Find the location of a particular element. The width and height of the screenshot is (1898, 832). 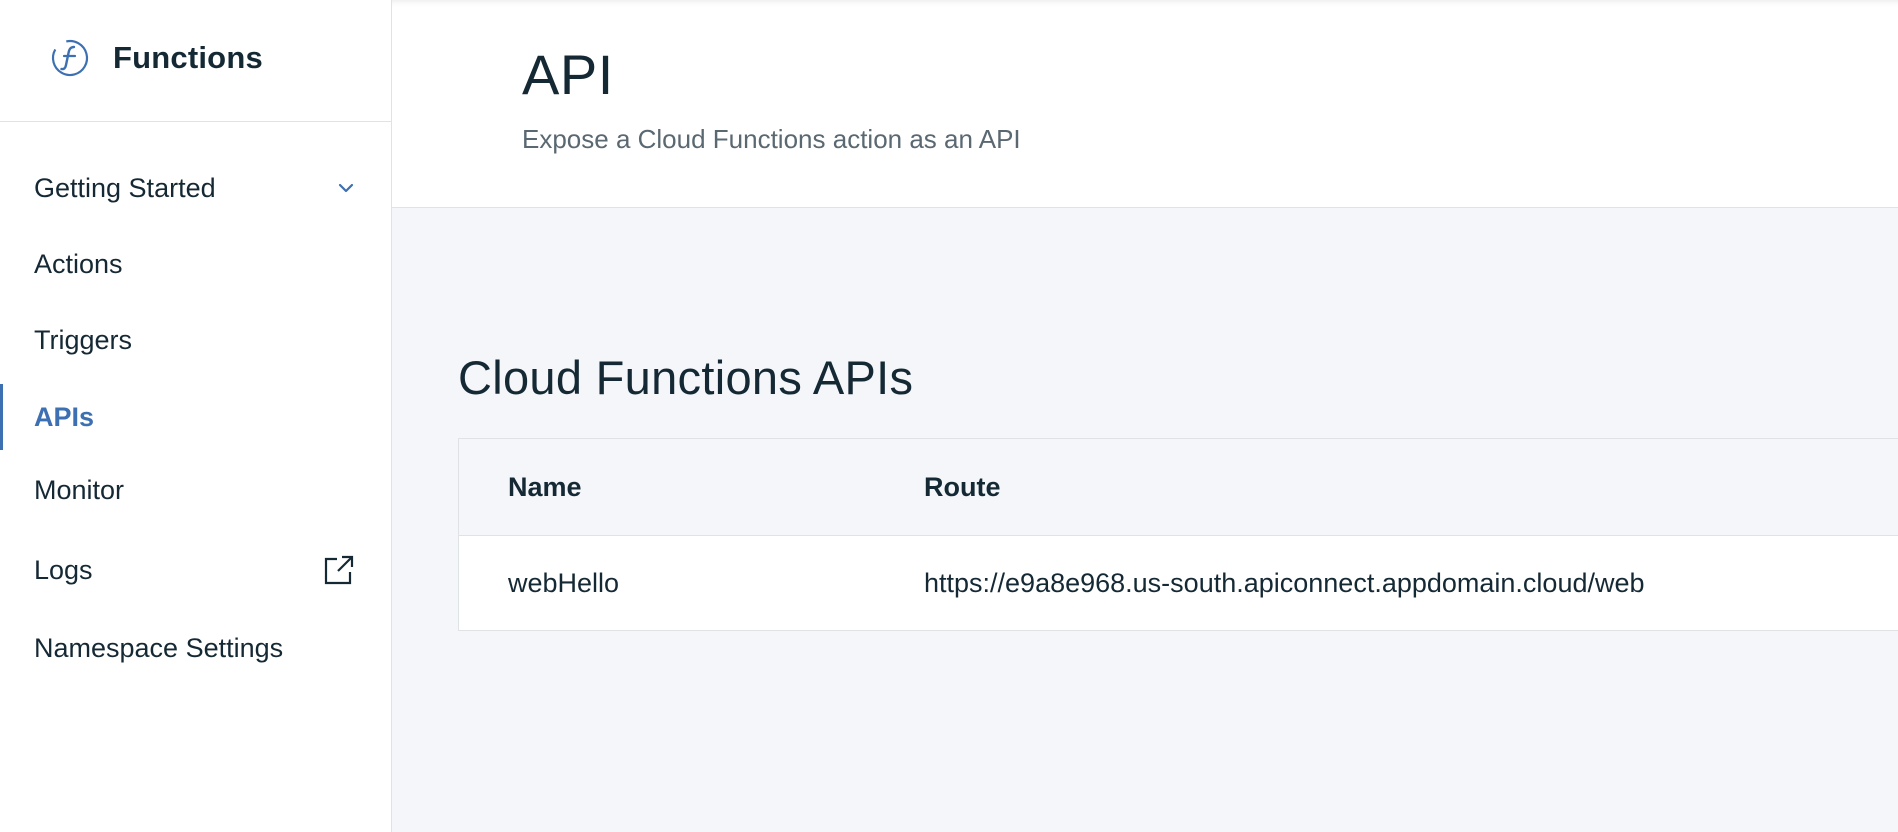

sidebar-title: Functions is located at coordinates (188, 57).